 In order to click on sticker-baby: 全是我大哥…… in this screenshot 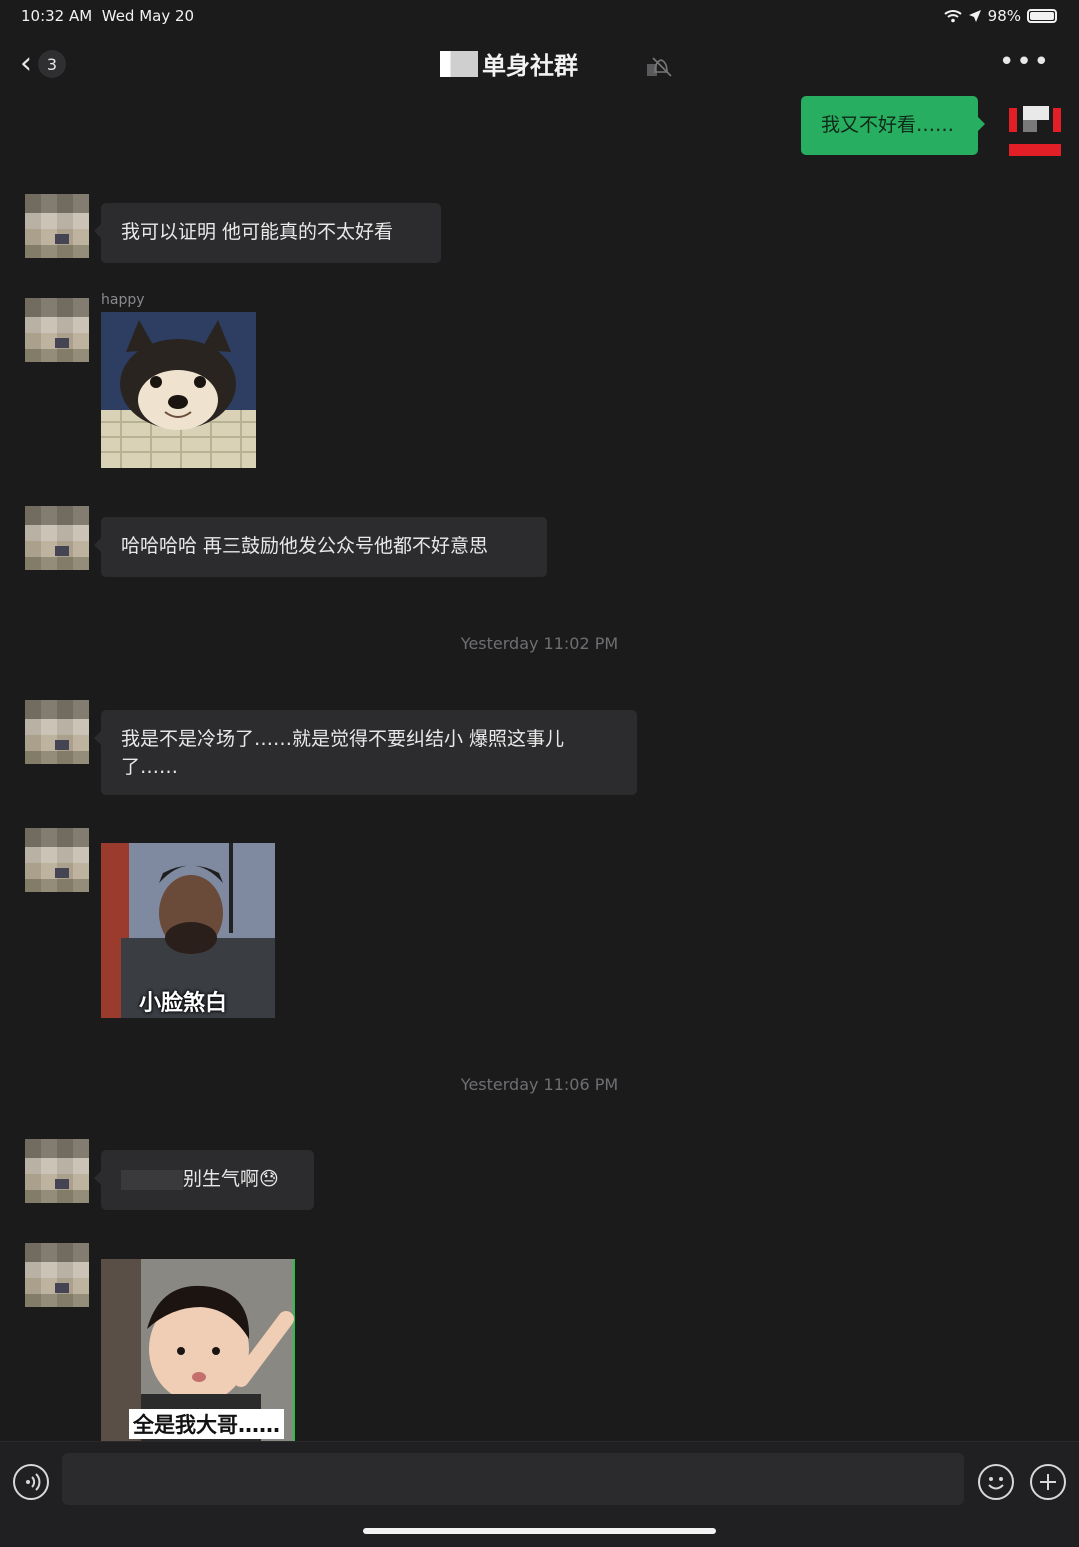, I will do `click(198, 1350)`.